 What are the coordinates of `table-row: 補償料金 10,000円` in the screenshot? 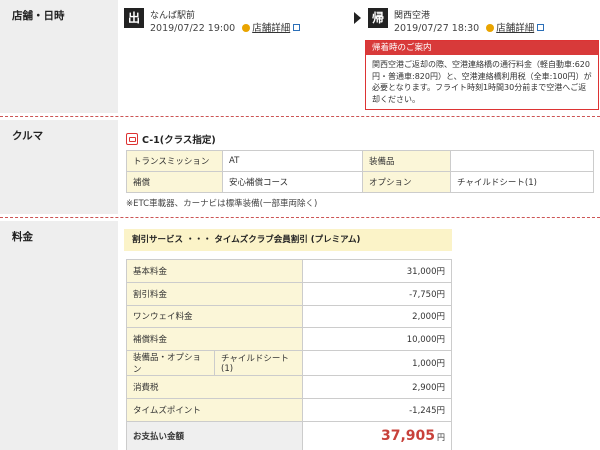 It's located at (289, 339).